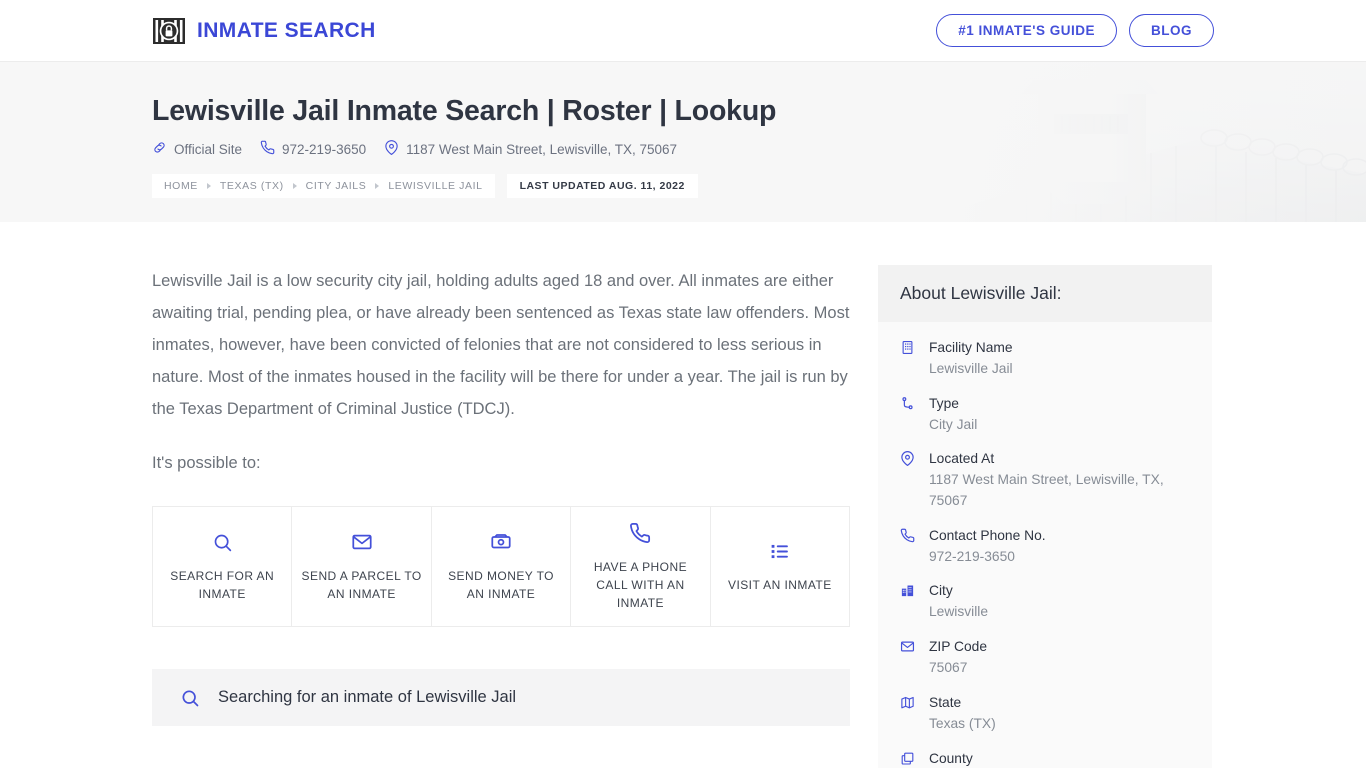  I want to click on last-updated-badge: LAST UPDATED AUG. 11, 2022, so click(602, 186).